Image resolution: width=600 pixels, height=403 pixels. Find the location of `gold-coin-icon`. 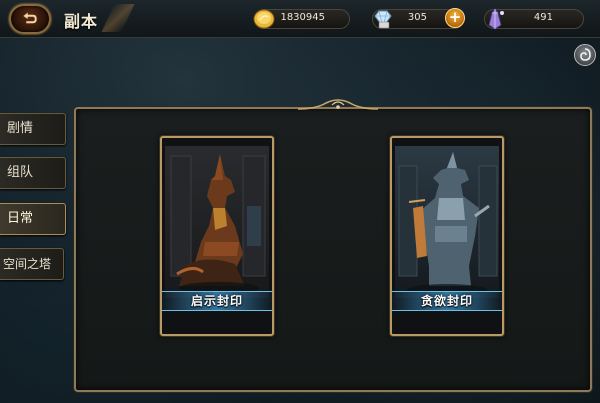

gold-coin-icon is located at coordinates (264, 19).